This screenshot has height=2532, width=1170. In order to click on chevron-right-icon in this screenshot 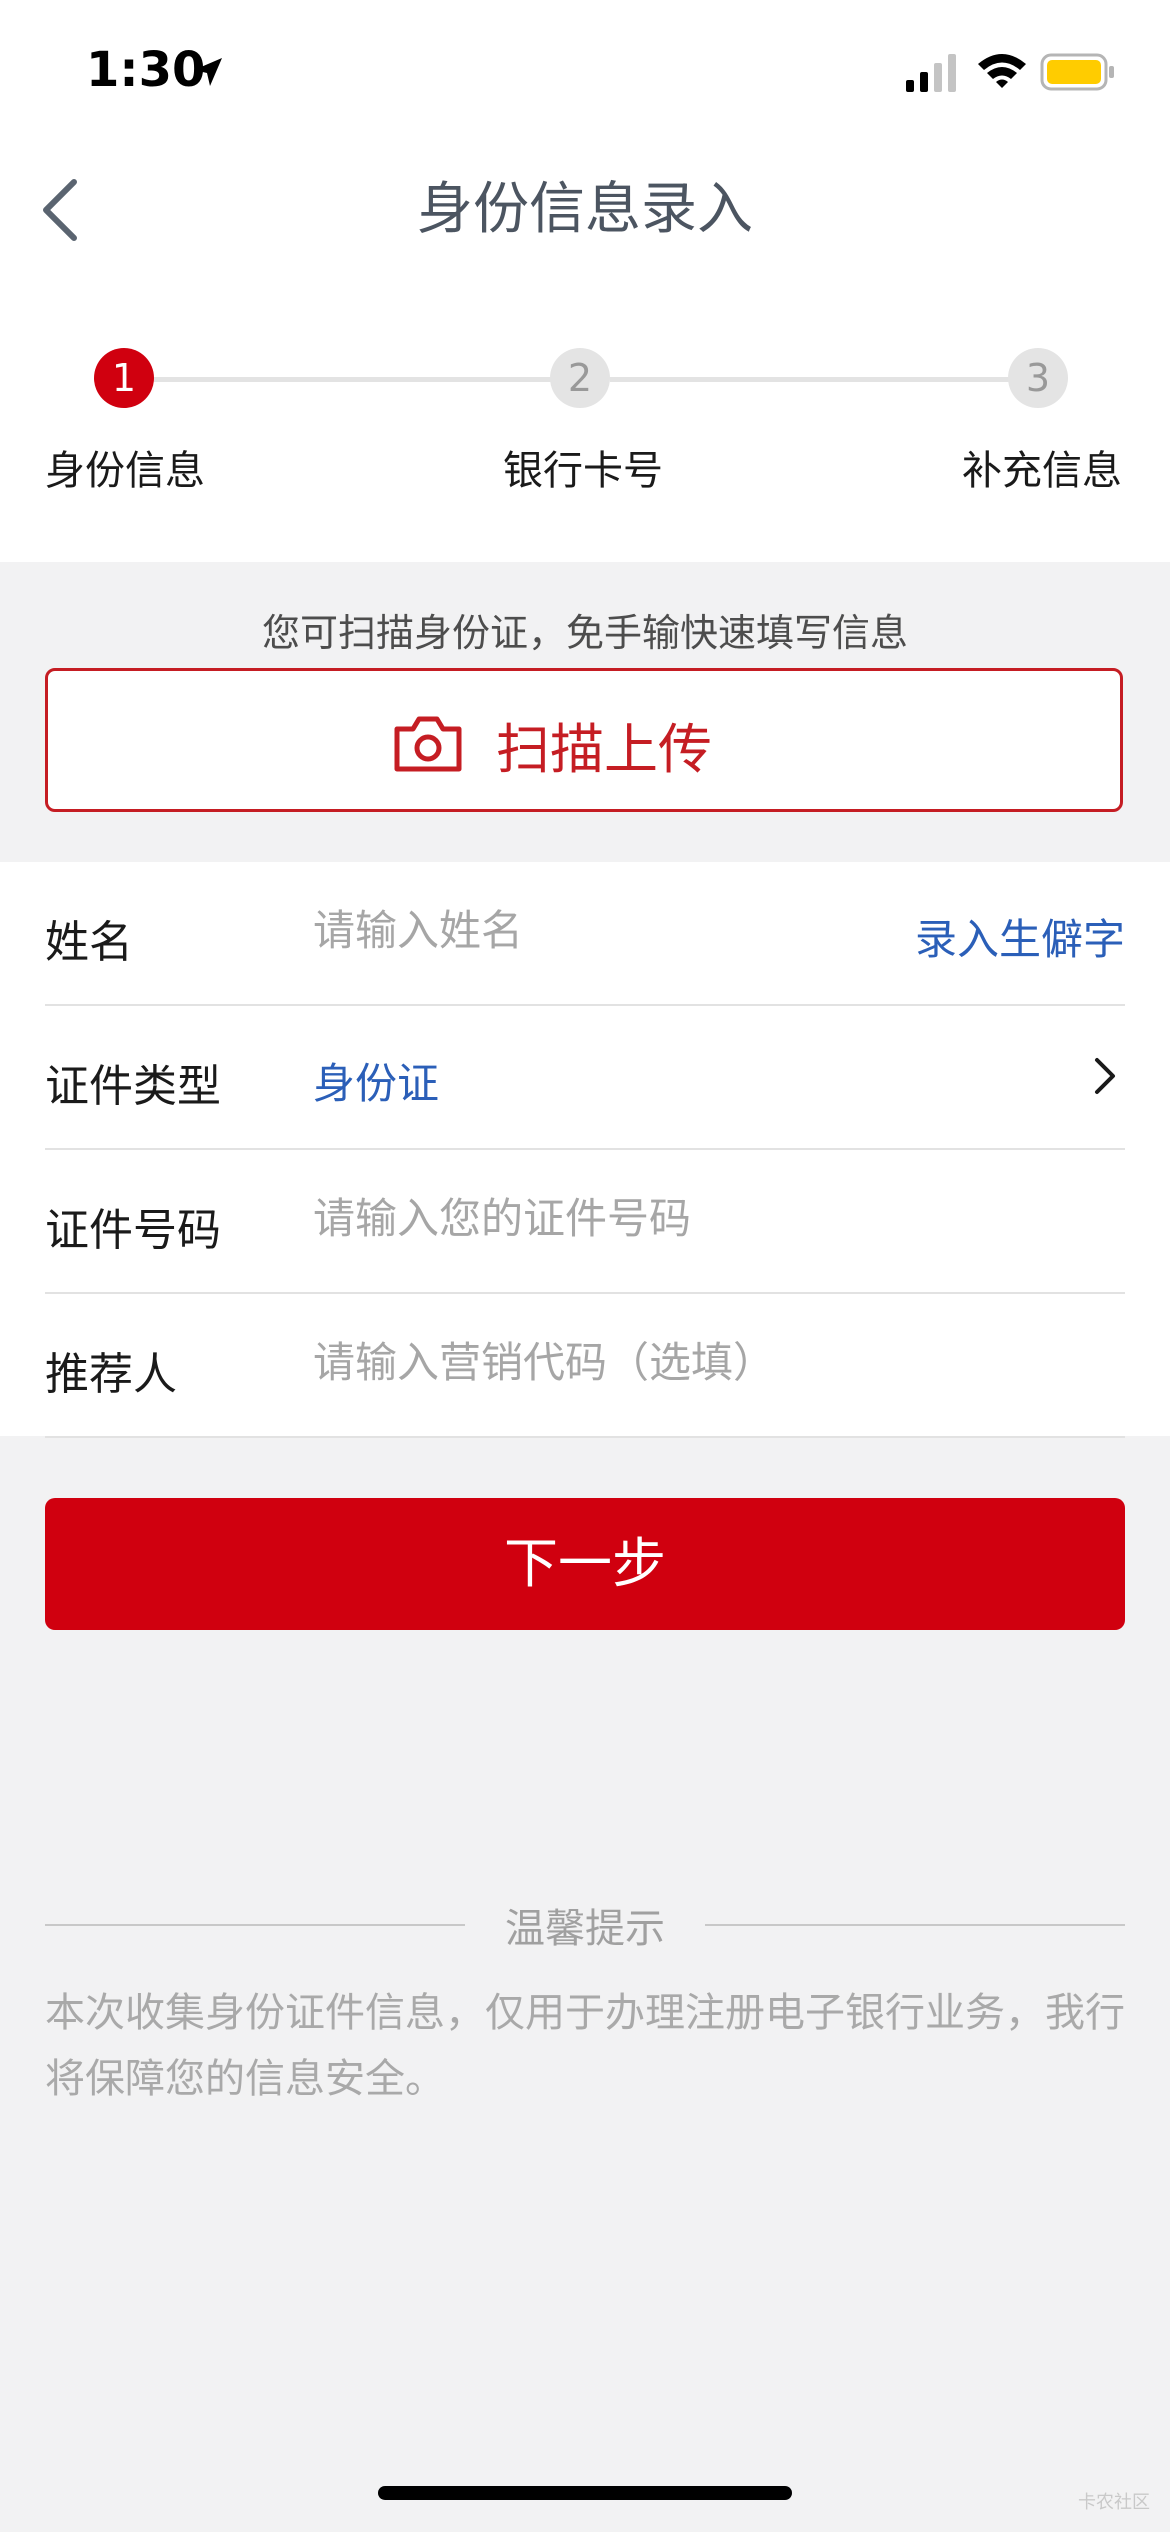, I will do `click(1105, 1076)`.